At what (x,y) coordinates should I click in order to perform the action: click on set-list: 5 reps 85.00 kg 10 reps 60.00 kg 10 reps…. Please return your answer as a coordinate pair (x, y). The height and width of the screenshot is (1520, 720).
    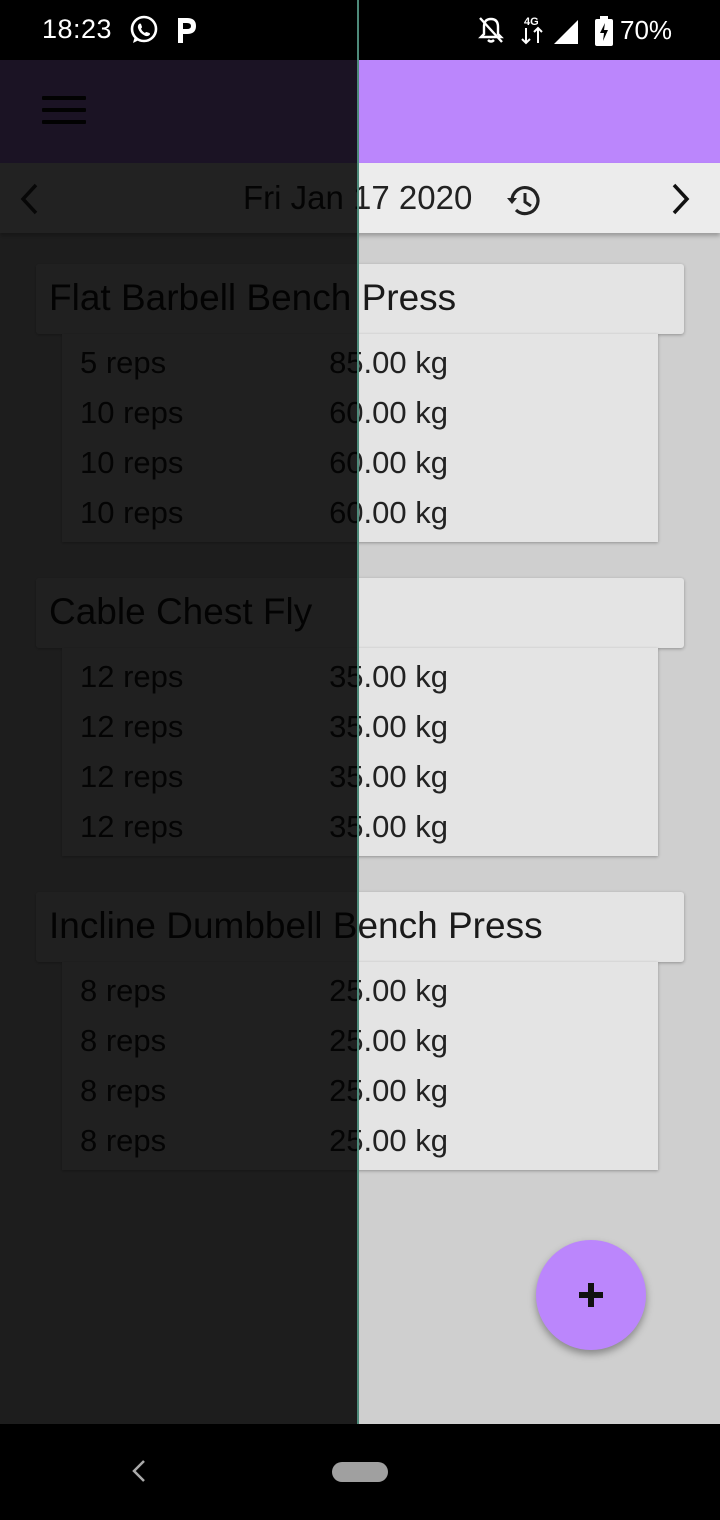
    Looking at the image, I should click on (360, 438).